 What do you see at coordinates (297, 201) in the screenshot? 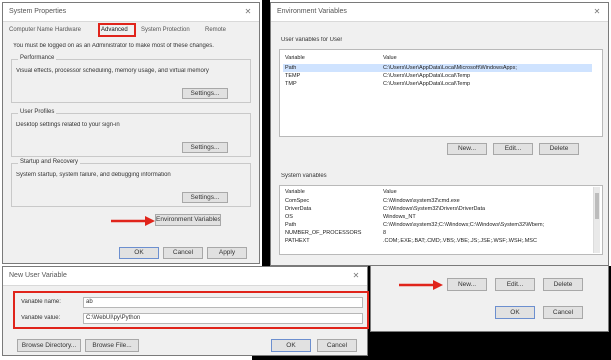
I see `variable-name: ComSpec` at bounding box center [297, 201].